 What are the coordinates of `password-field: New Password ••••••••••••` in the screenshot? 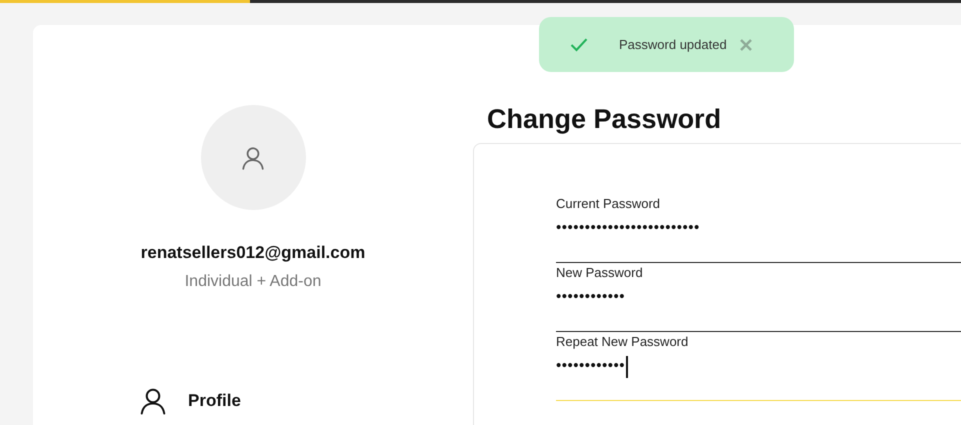 It's located at (758, 297).